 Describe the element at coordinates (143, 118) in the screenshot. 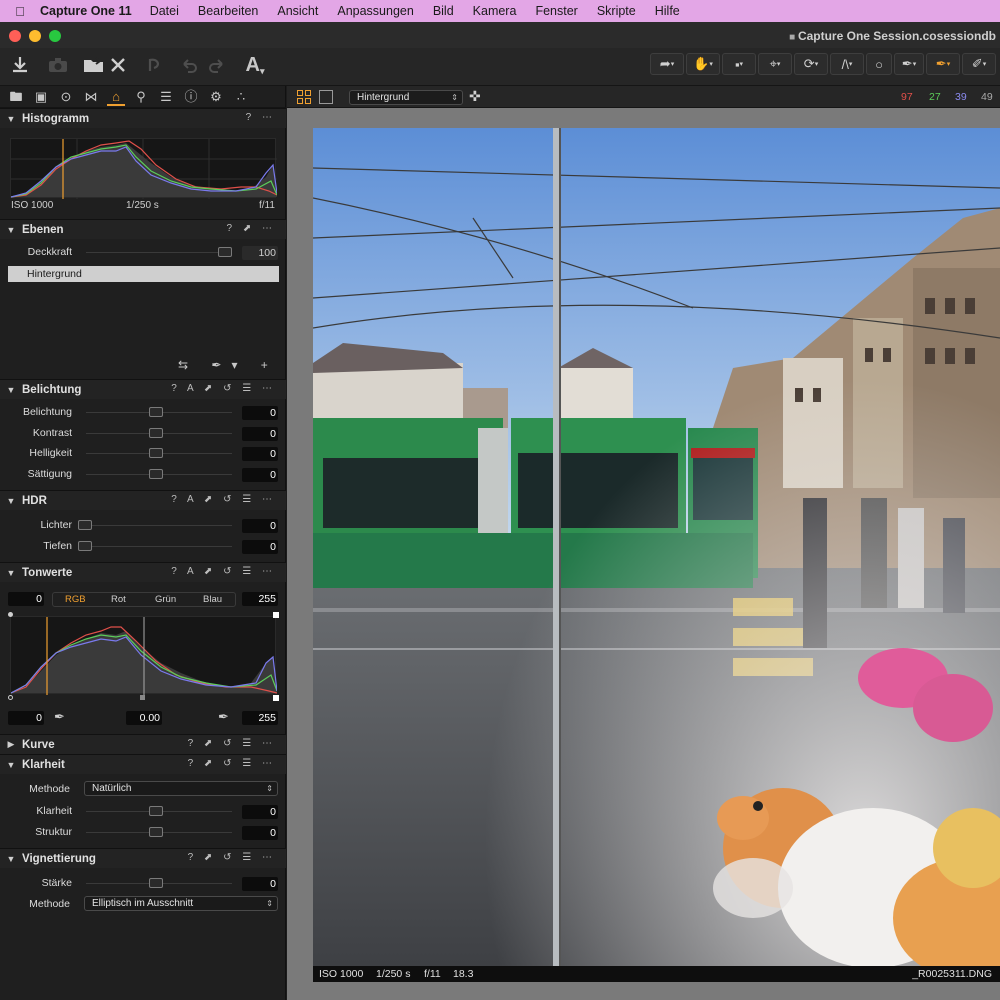

I see `histogram-header: ▼ Histogramm ? ⋯` at that location.